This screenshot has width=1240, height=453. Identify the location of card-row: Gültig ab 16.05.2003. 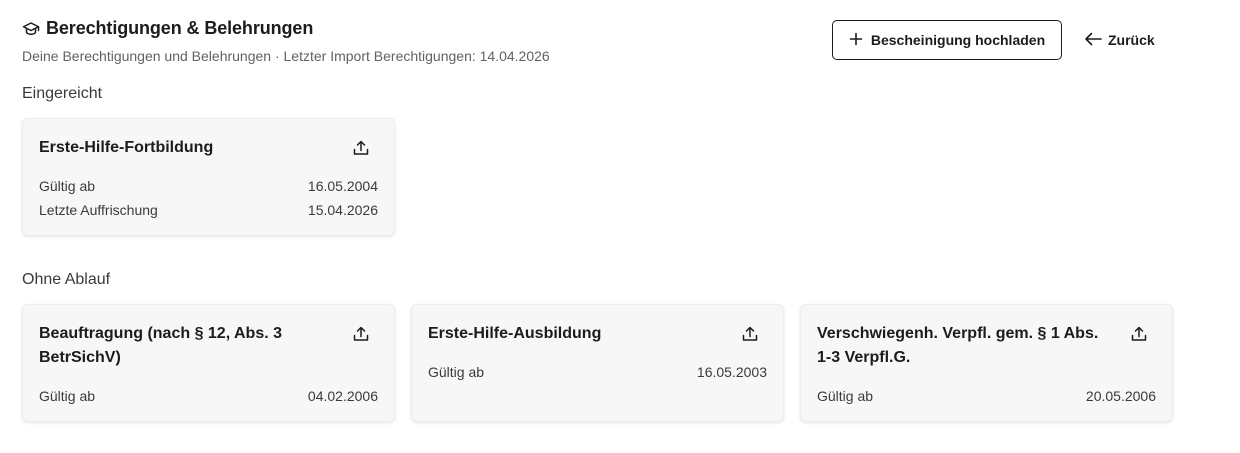
(597, 372).